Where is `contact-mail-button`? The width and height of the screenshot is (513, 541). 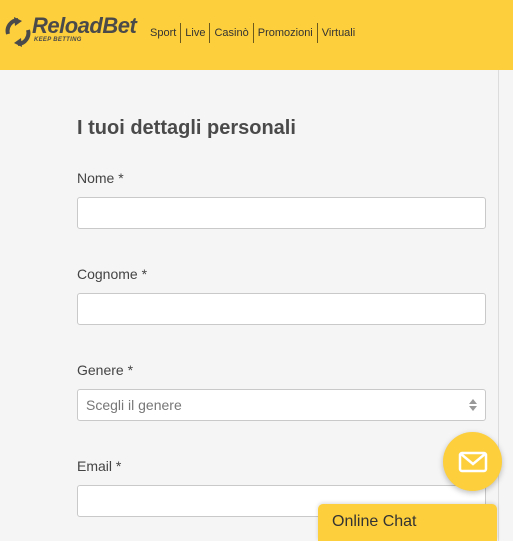
contact-mail-button is located at coordinates (472, 461).